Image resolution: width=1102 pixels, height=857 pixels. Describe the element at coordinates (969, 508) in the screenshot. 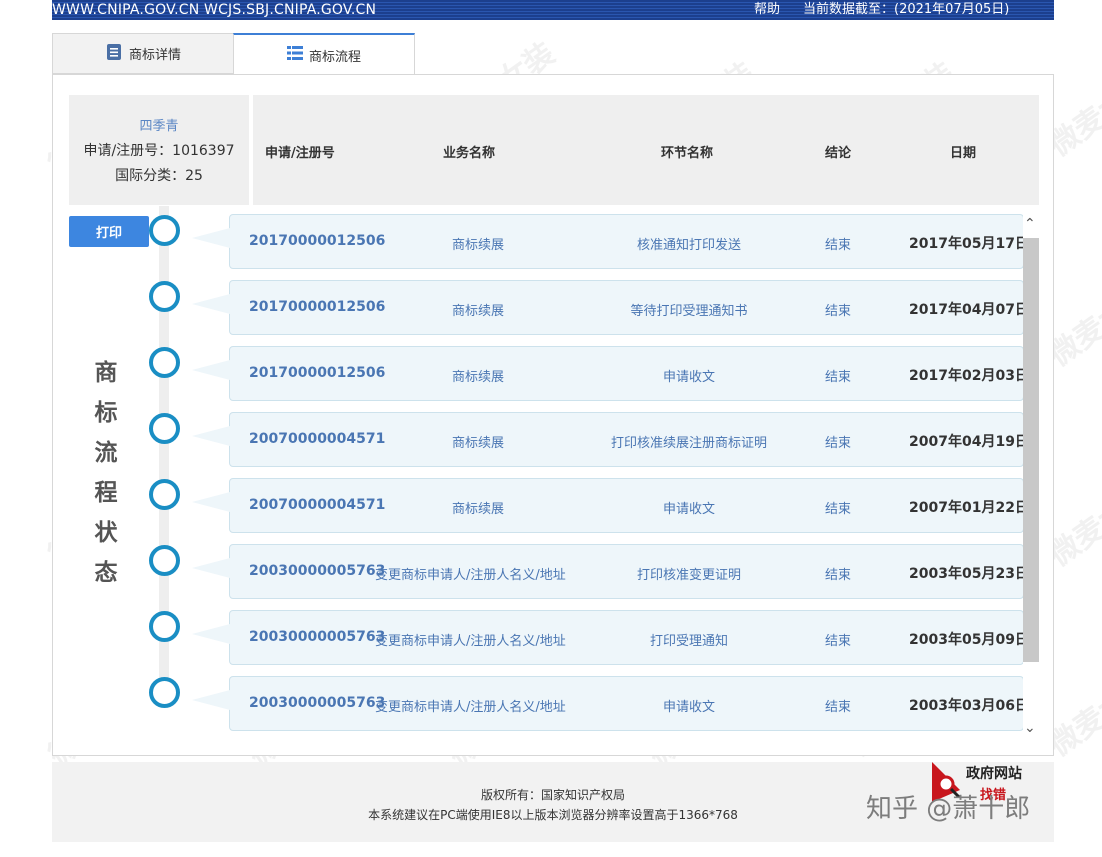

I see `row-date: 2007年01月22日` at that location.